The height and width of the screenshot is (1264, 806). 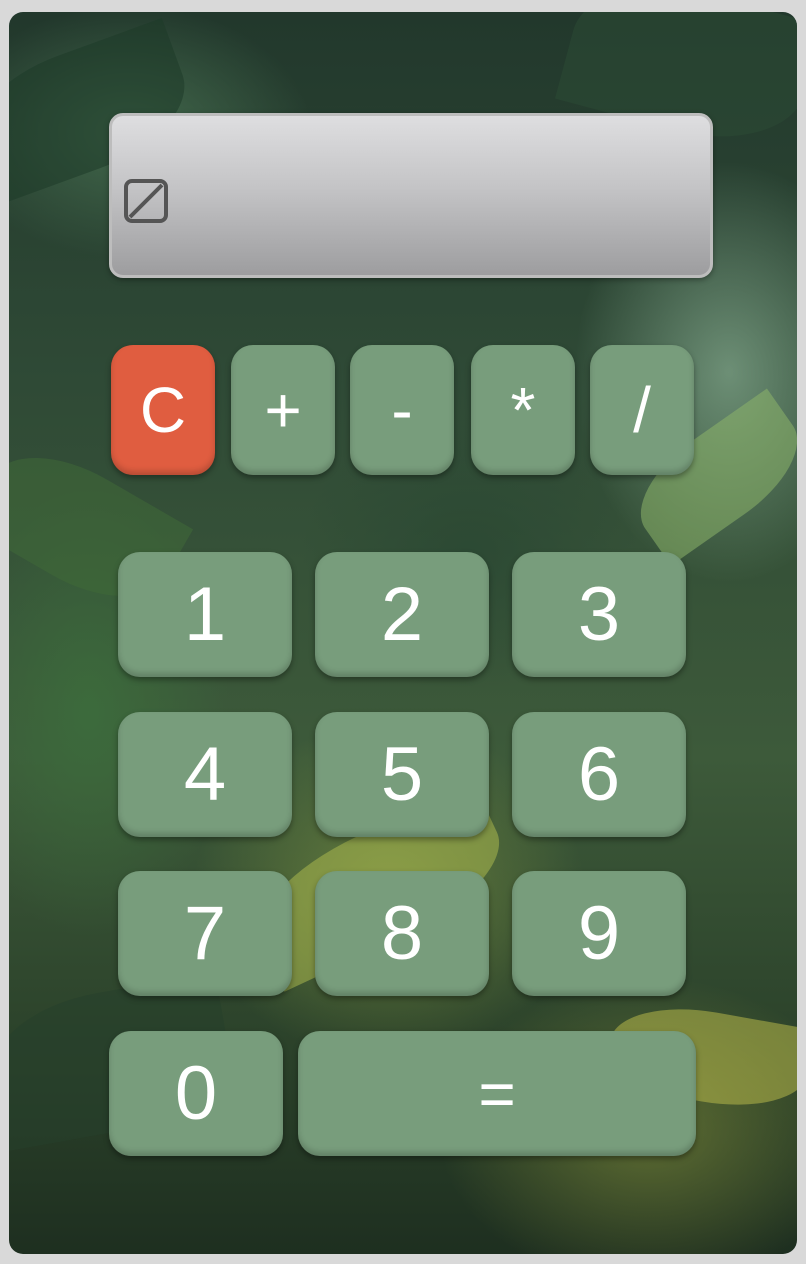 What do you see at coordinates (205, 614) in the screenshot?
I see `digit-1-button: 1` at bounding box center [205, 614].